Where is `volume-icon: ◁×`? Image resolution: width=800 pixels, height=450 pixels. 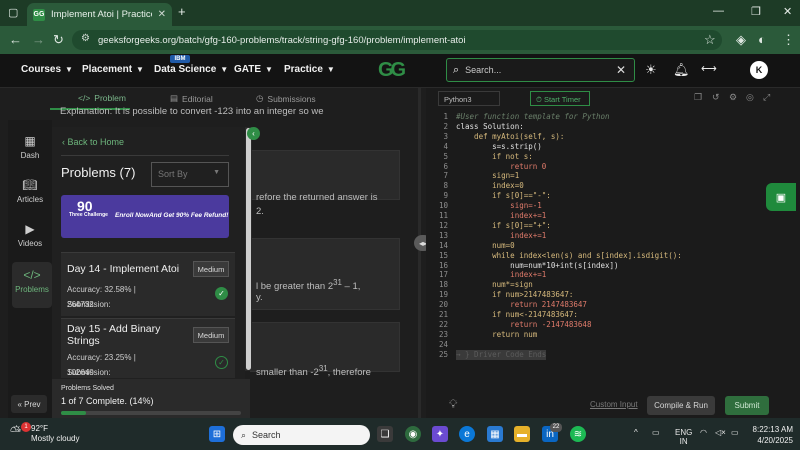 volume-icon: ◁× is located at coordinates (720, 432).